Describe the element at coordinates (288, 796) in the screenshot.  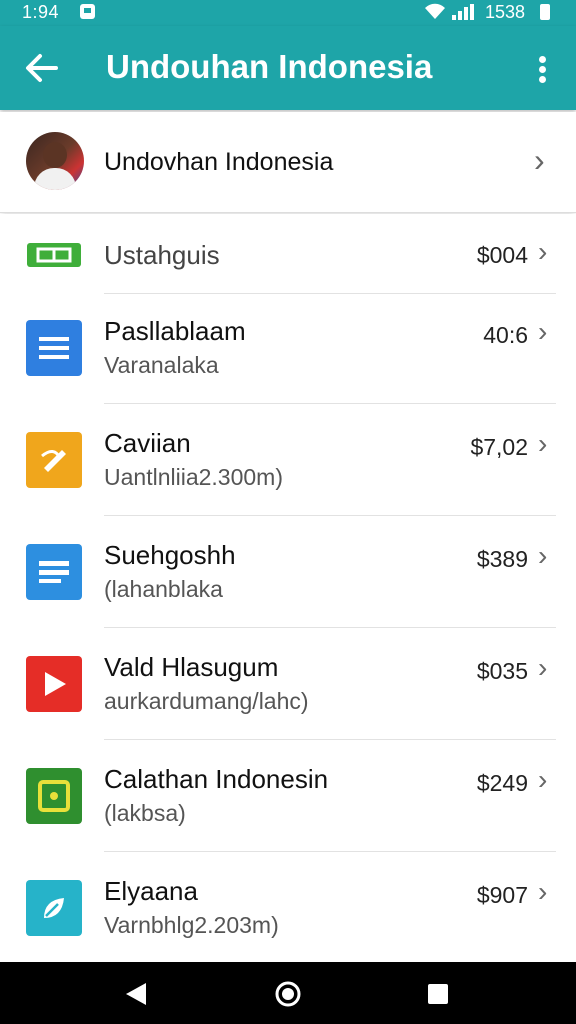
I see `list-item: Calathan Indonesin (lakbsa) $249 ›` at that location.